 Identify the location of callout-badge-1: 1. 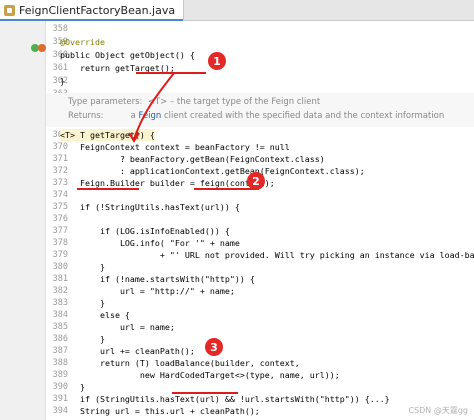
(217, 61).